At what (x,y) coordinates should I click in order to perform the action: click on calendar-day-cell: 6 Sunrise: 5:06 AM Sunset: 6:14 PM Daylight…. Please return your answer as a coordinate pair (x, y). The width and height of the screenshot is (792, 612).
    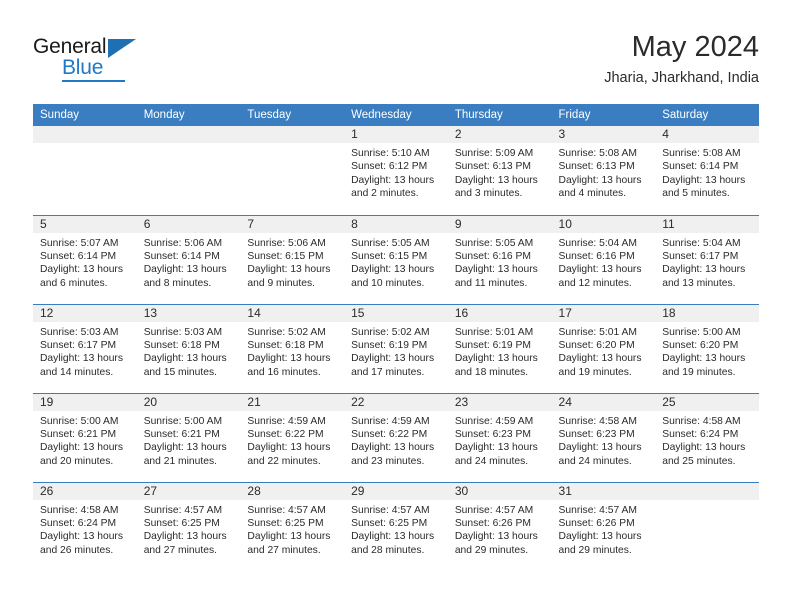
    Looking at the image, I should click on (188, 259).